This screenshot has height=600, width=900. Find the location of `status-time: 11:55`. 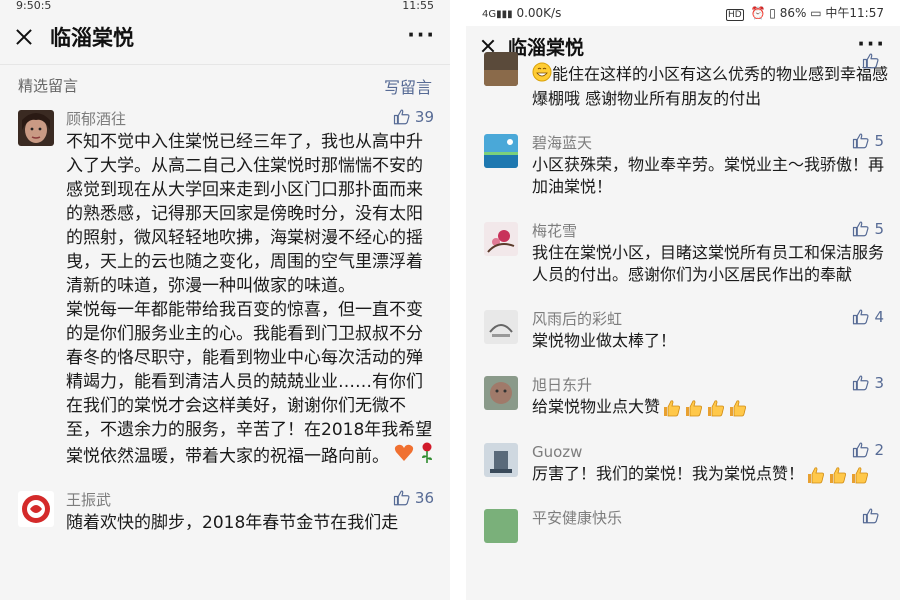

status-time: 11:55 is located at coordinates (418, 5).